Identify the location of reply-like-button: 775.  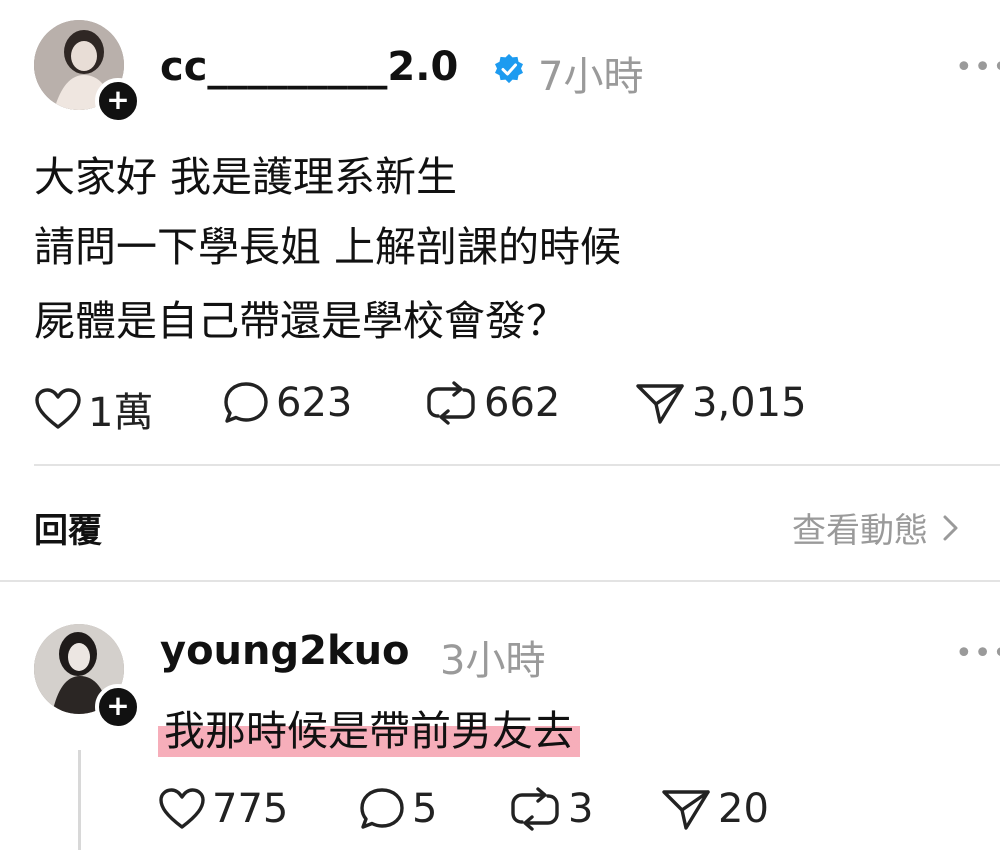
(223, 809).